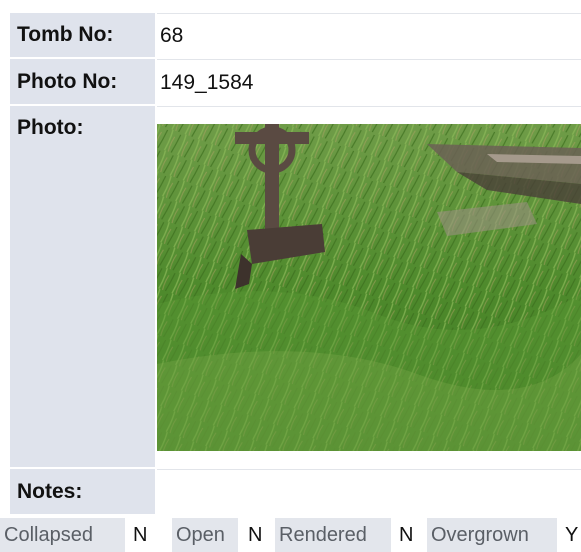 This screenshot has width=581, height=552. What do you see at coordinates (369, 35) in the screenshot?
I see `tomb-number-value: 68` at bounding box center [369, 35].